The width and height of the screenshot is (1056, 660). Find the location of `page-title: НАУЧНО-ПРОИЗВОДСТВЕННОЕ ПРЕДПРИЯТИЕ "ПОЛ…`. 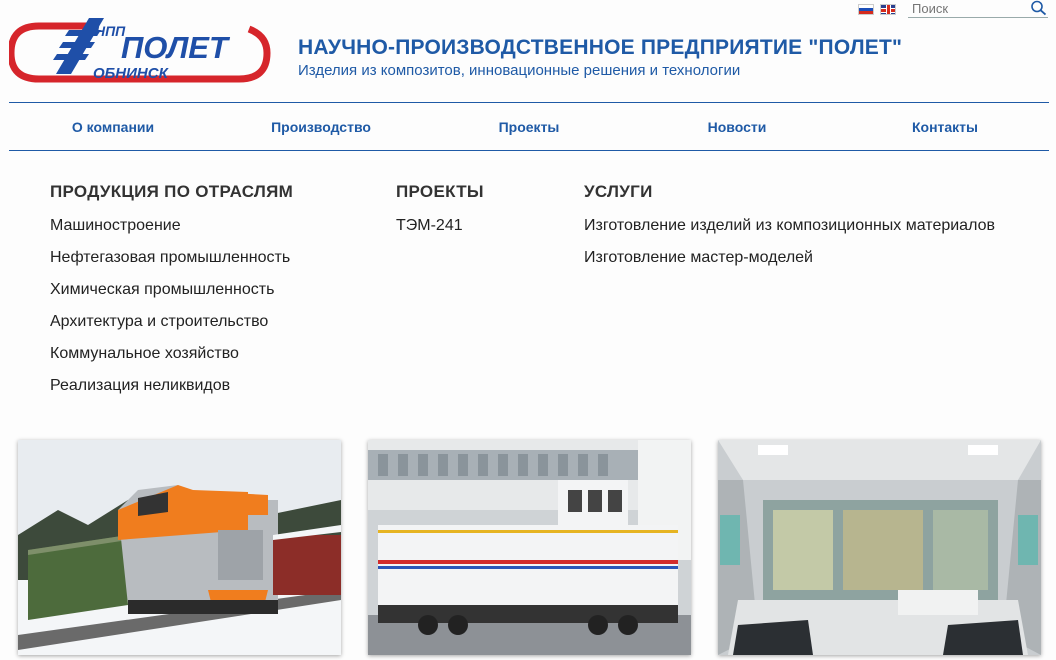

page-title: НАУЧНО-ПРОИЗВОДСТВЕННОЕ ПРЕДПРИЯТИЕ "ПОЛ… is located at coordinates (600, 47).